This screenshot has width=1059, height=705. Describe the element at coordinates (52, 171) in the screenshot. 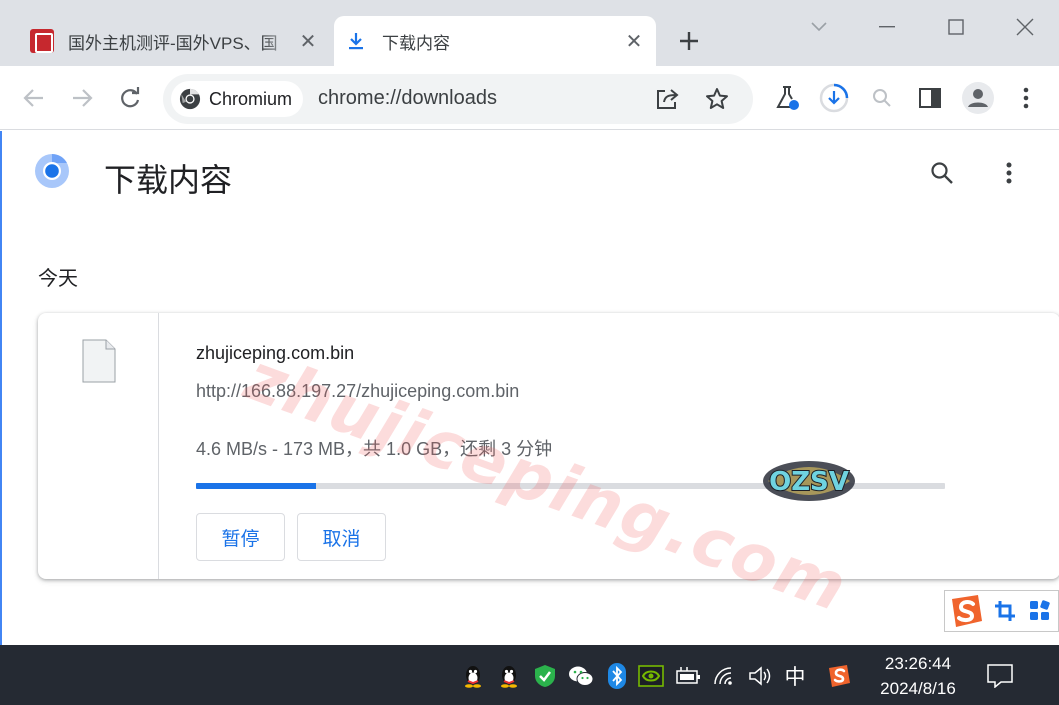

I see `chrome-logo-icon` at that location.